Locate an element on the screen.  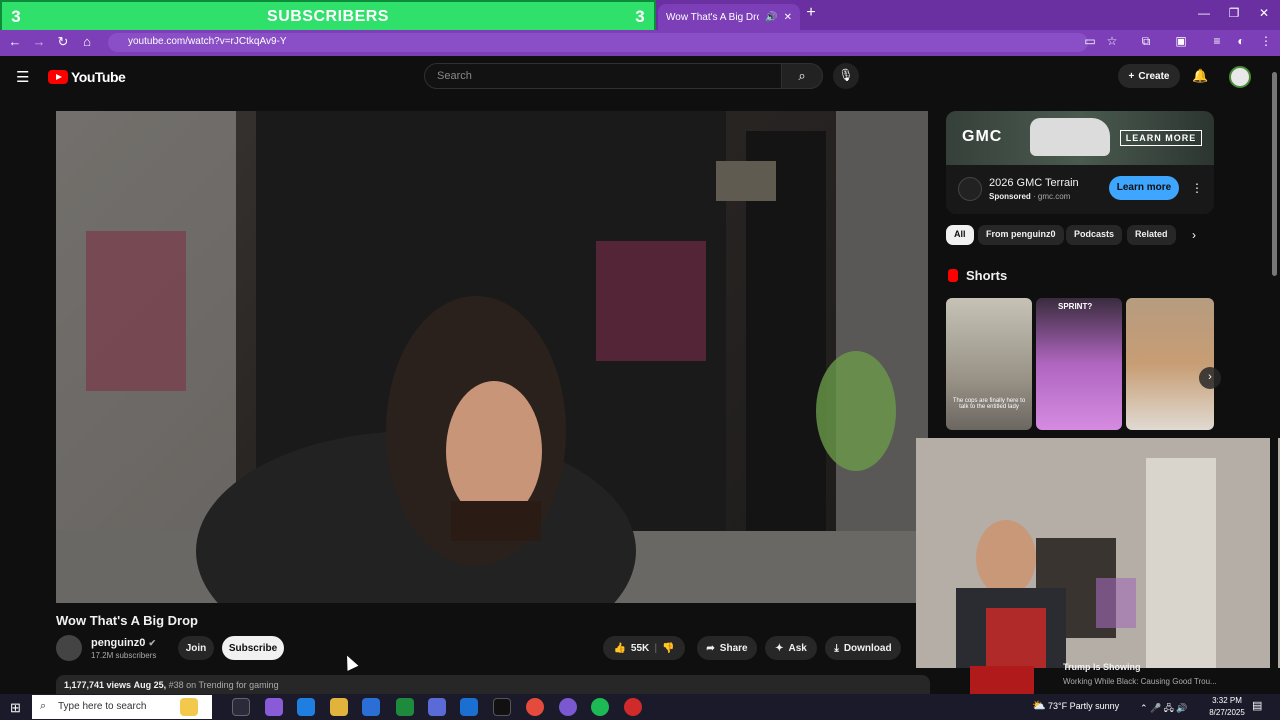
taskbar-copilot-art-icon is located at coordinates (189, 707).